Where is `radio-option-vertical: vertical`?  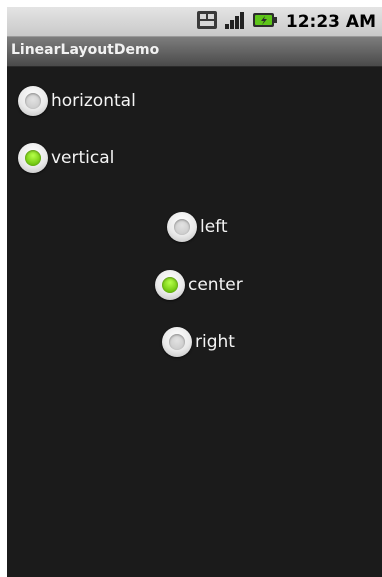
radio-option-vertical: vertical is located at coordinates (66, 158).